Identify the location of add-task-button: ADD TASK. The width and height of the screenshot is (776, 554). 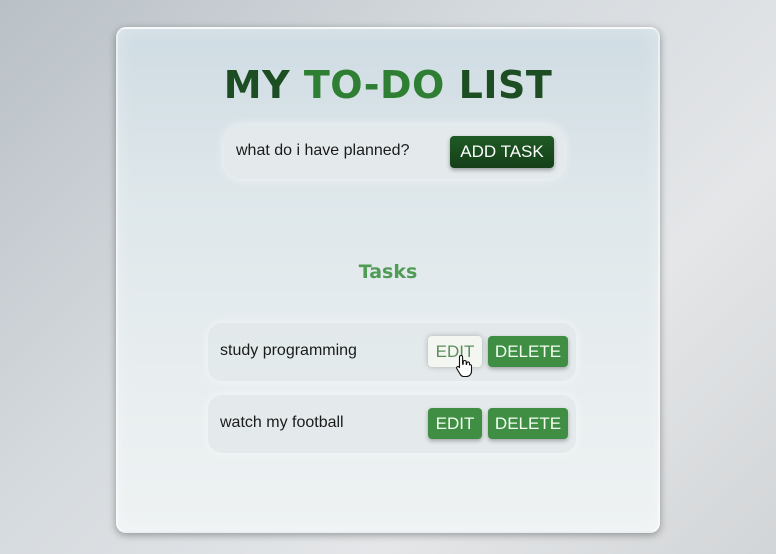
(502, 152).